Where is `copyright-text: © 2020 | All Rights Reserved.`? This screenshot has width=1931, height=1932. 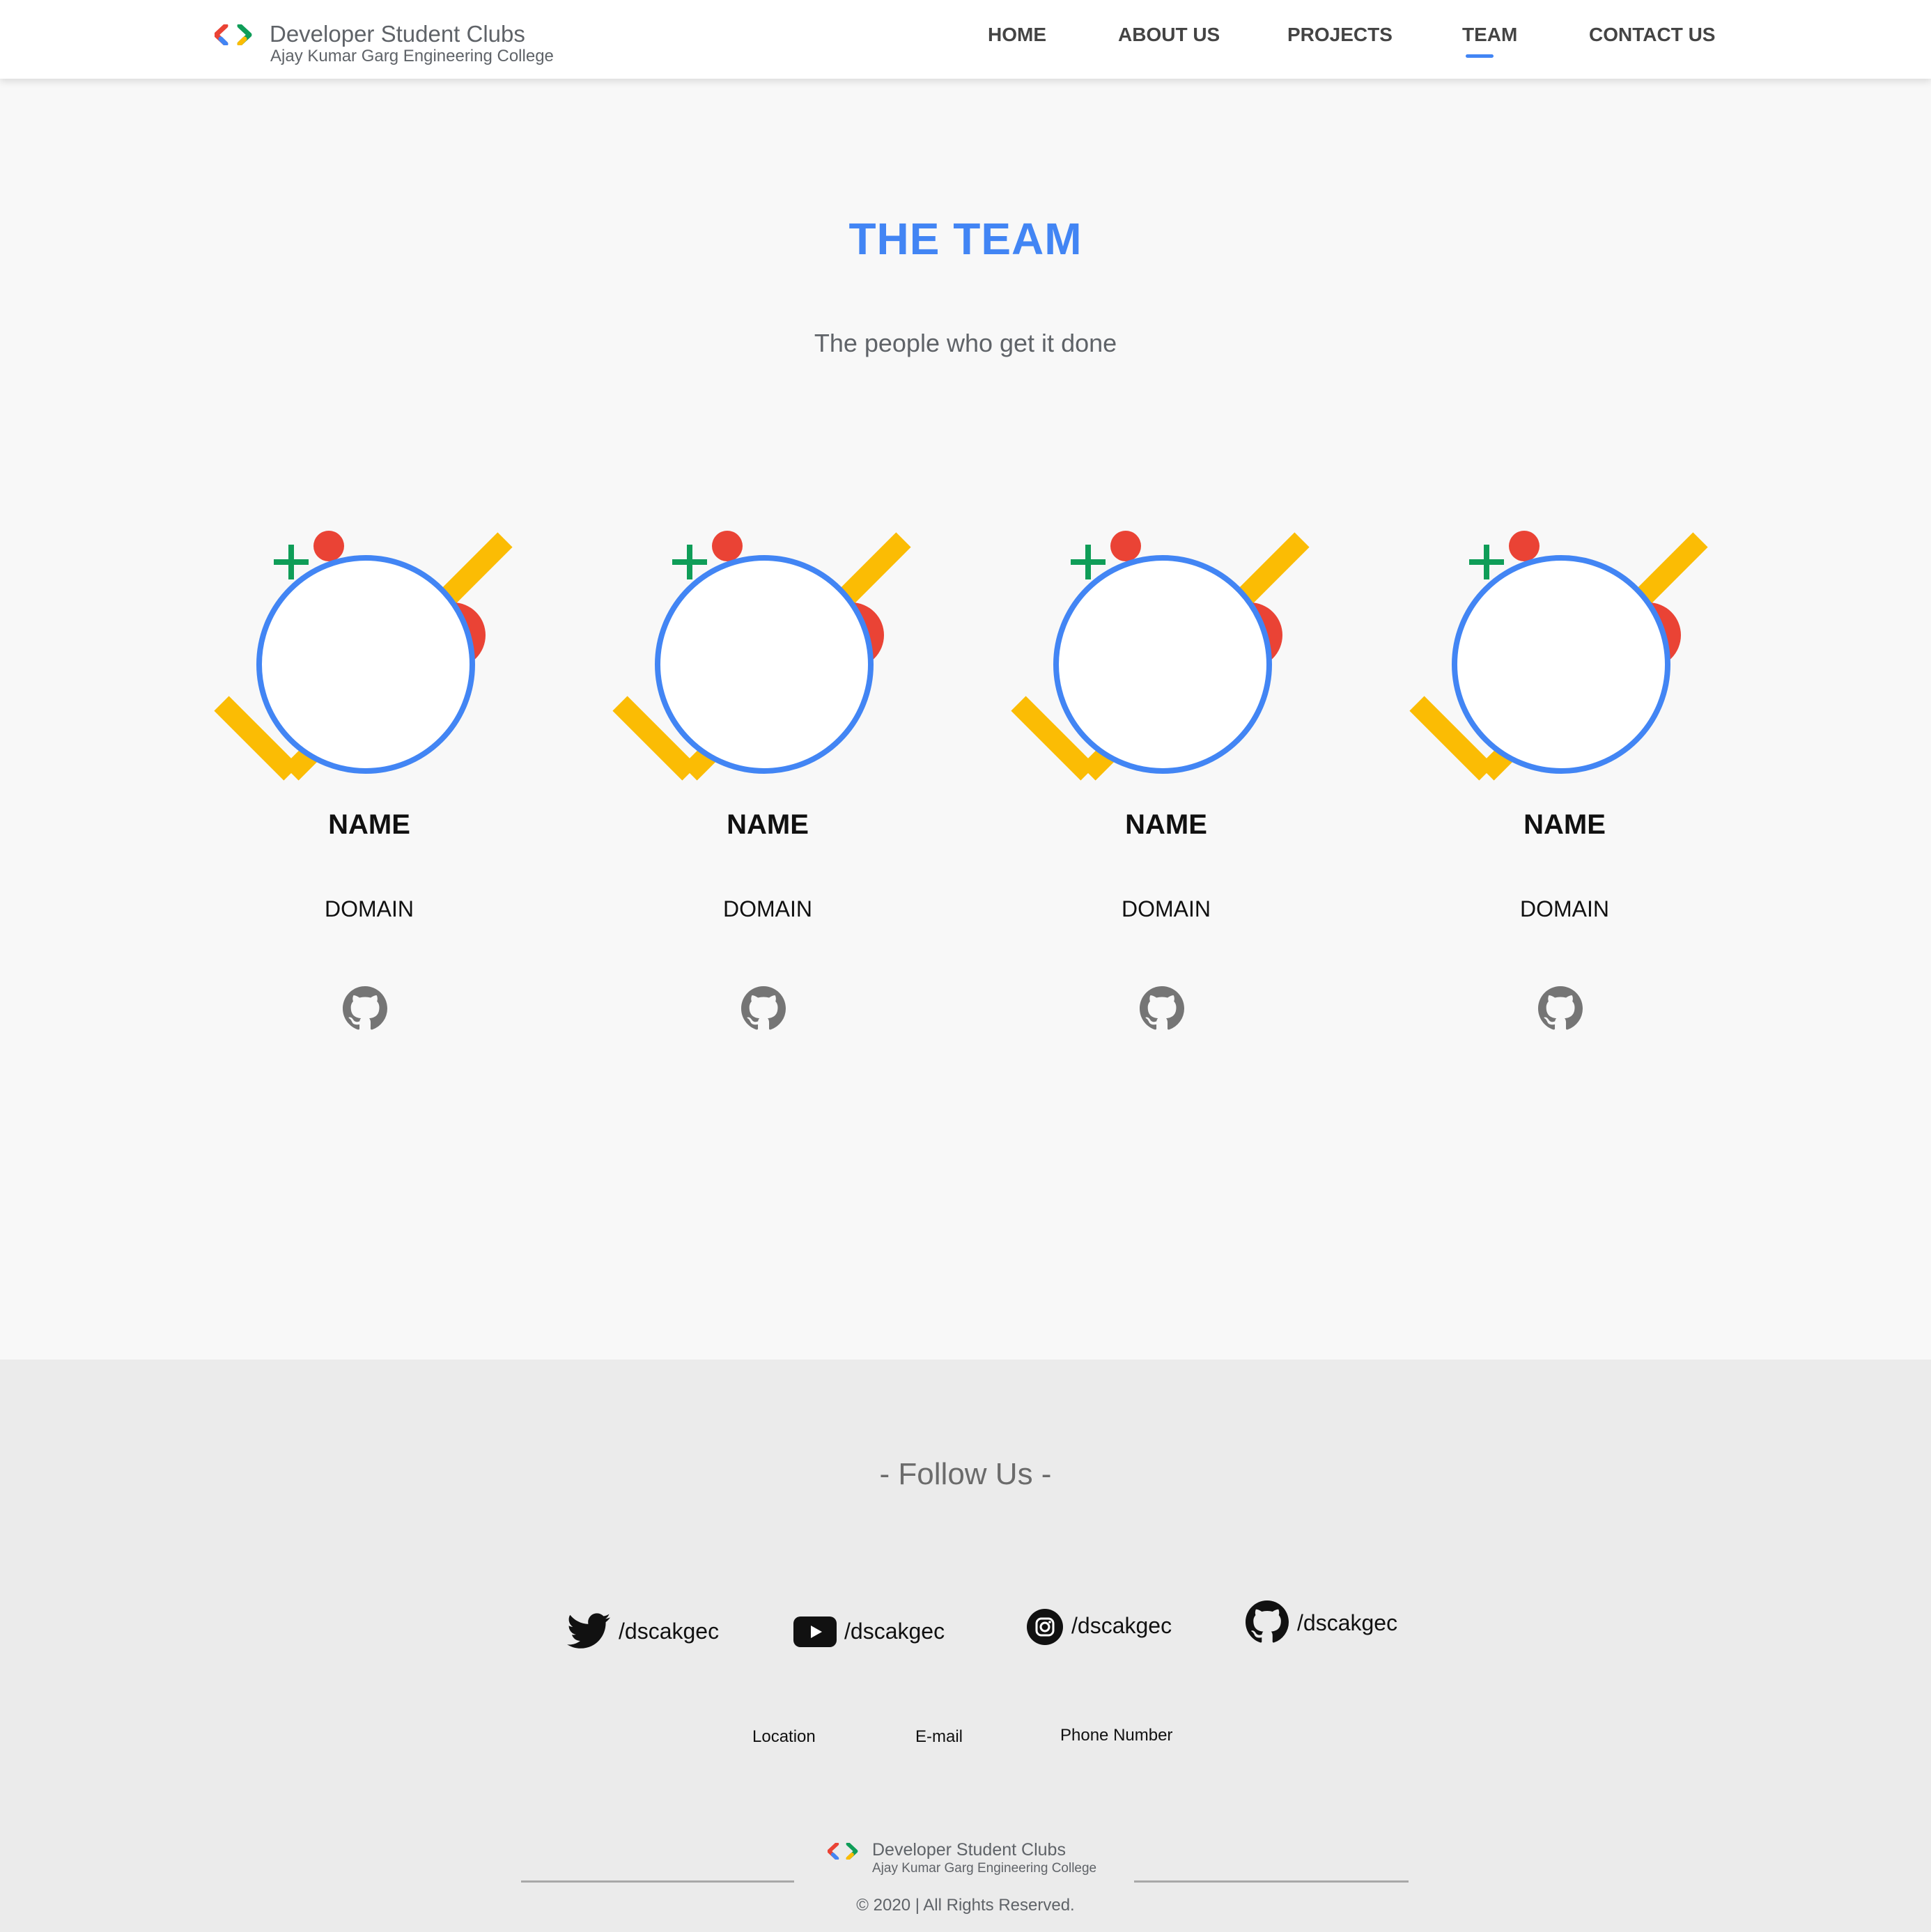 copyright-text: © 2020 | All Rights Reserved. is located at coordinates (965, 1905).